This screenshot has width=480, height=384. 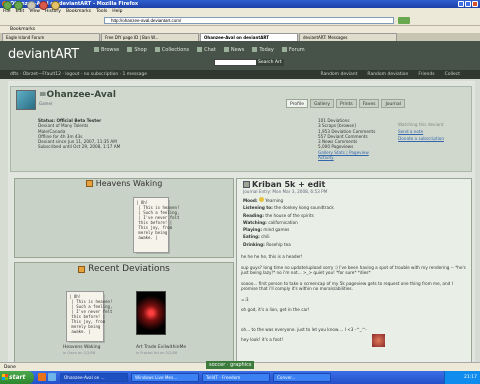 What do you see at coordinates (369, 103) in the screenshot?
I see `tab-faves: Faves` at bounding box center [369, 103].